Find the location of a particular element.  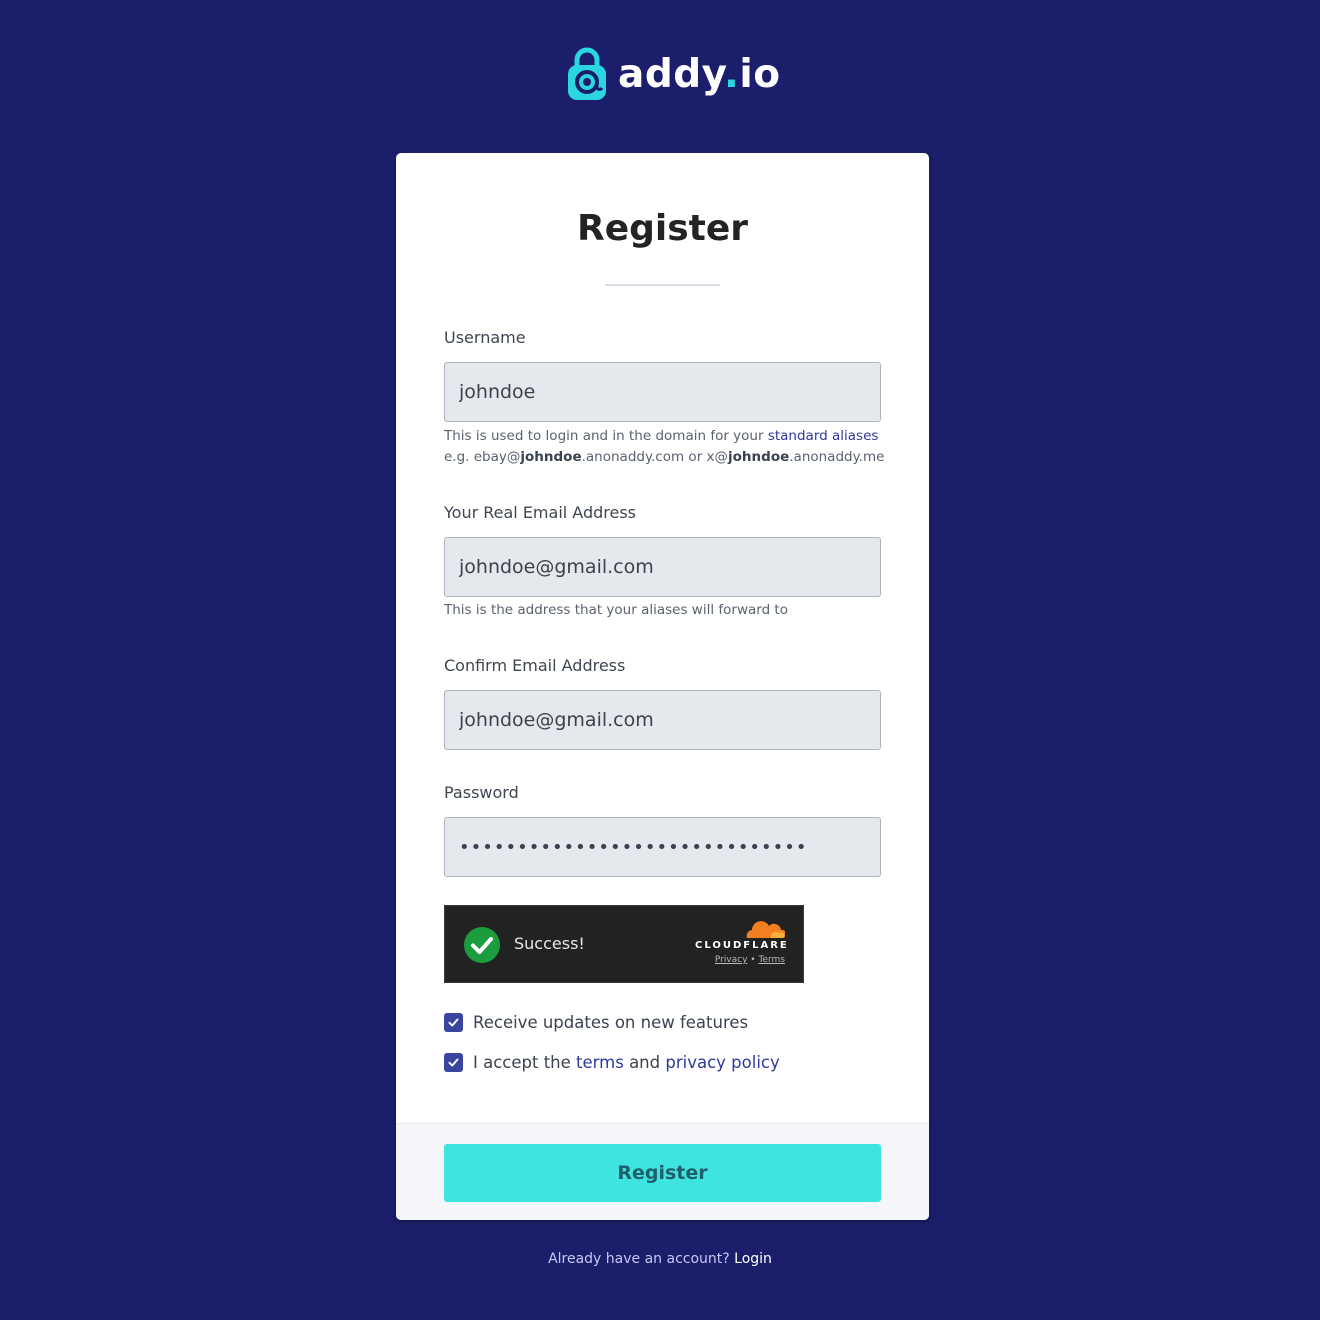

updates-checkbox-row: Receive updates on new features is located at coordinates (596, 1022).